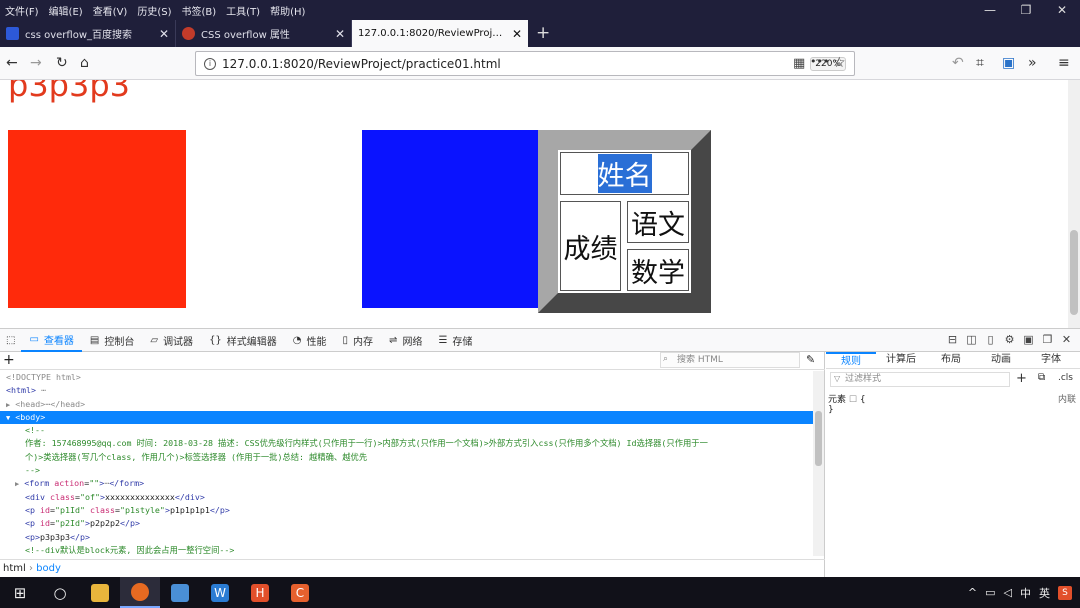 The width and height of the screenshot is (1080, 608). What do you see at coordinates (406, 497) in the screenshot?
I see `markup-line: <div class="of">xxxxxxxxxxxxxx</div>` at bounding box center [406, 497].